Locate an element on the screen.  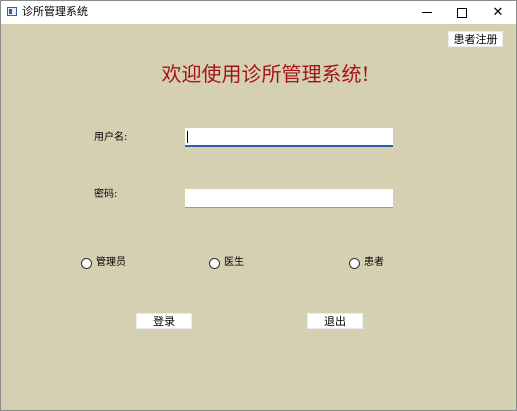
close-icon: ✕ is located at coordinates (498, 12).